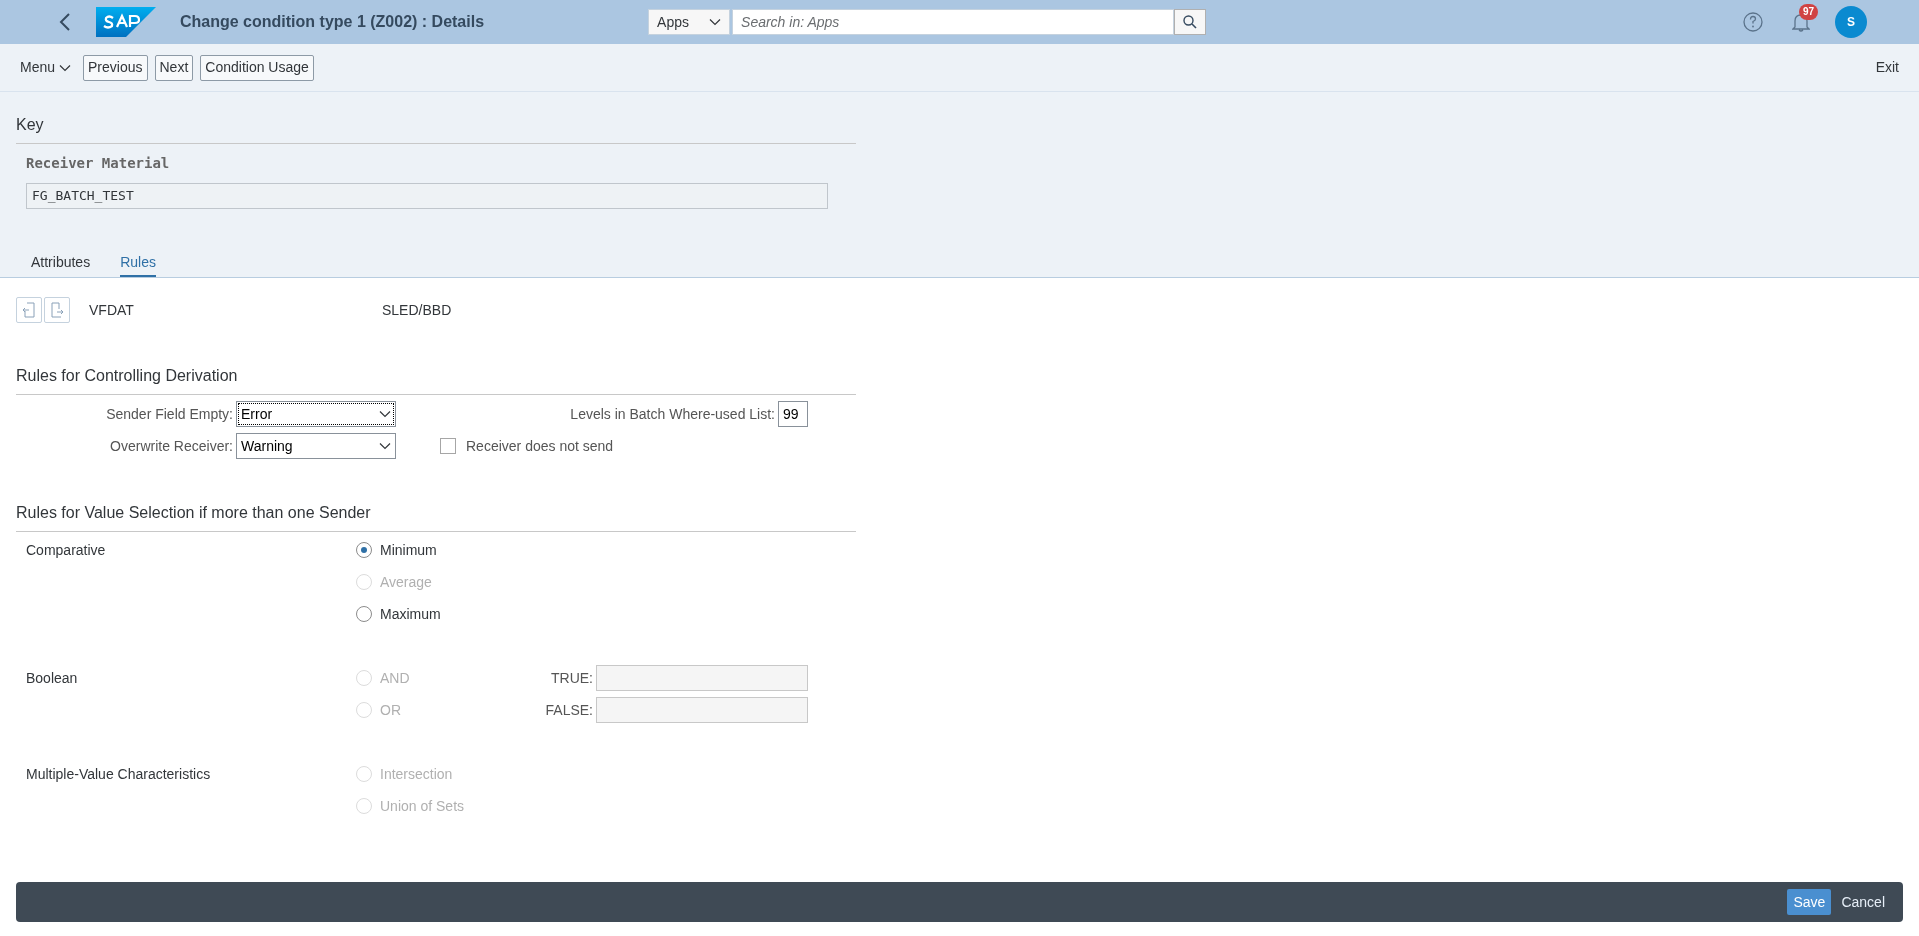 This screenshot has height=936, width=1919. I want to click on search-field: Search in: Apps, so click(953, 22).